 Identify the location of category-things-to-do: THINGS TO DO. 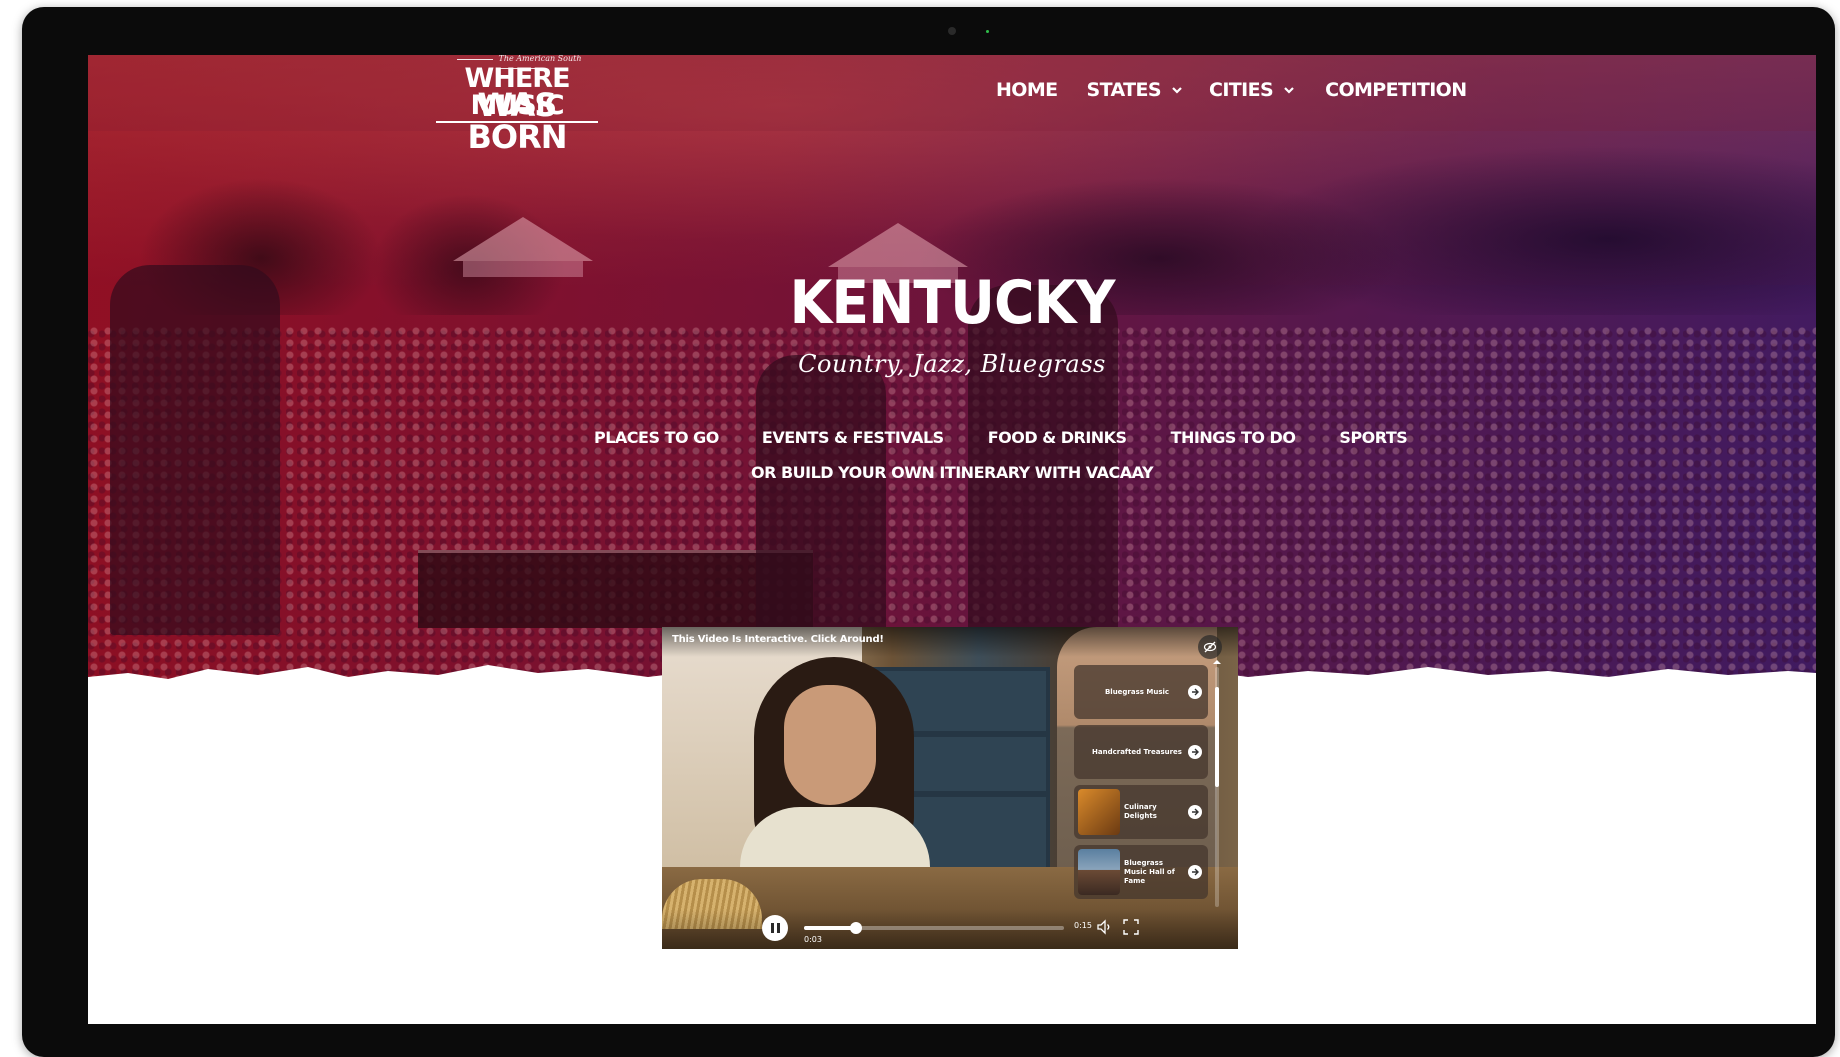
(1233, 437).